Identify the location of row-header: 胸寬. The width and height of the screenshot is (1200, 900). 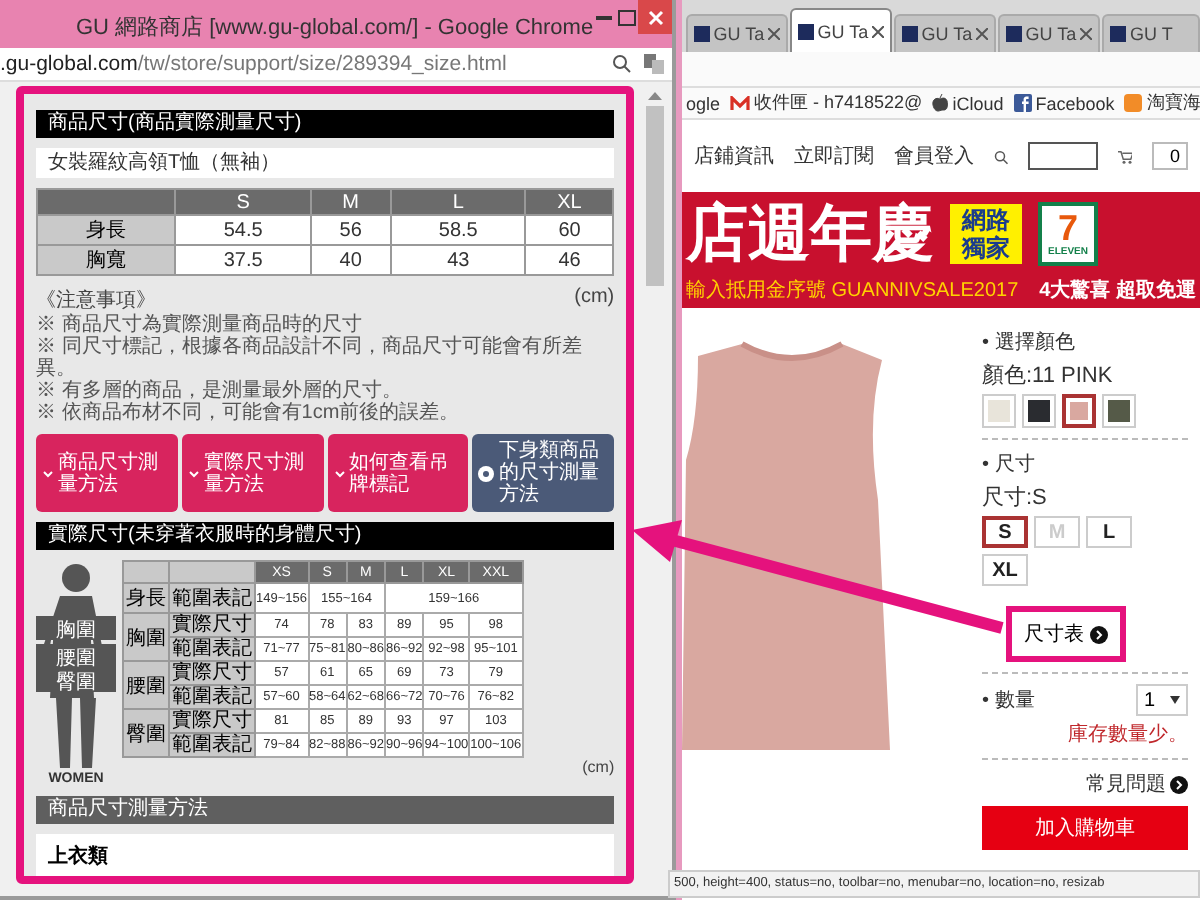
(106, 260).